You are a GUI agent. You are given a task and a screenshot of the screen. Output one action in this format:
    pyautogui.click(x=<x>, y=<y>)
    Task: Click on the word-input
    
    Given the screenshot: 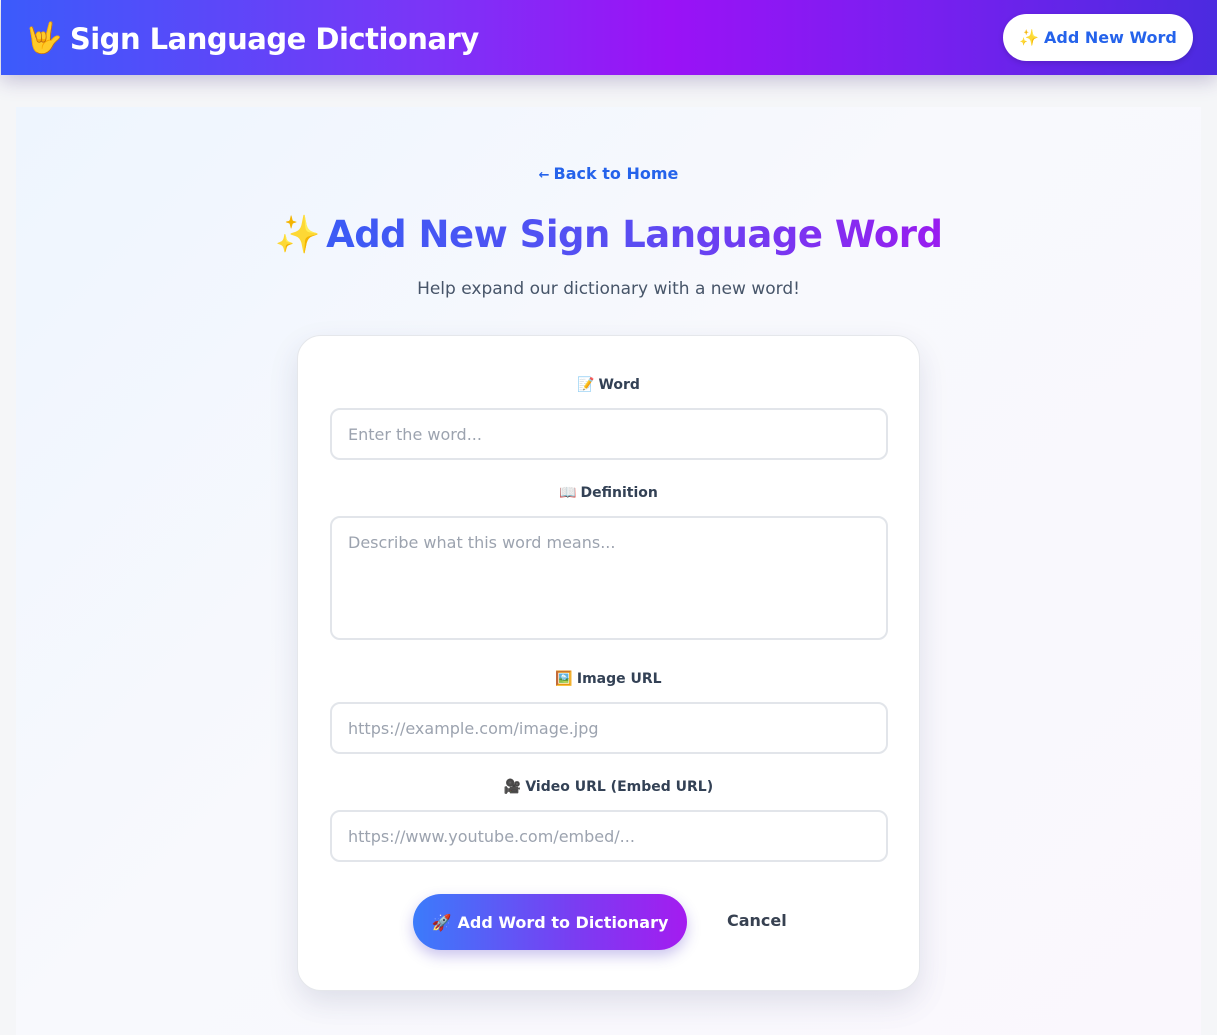 What is the action you would take?
    pyautogui.click(x=609, y=434)
    